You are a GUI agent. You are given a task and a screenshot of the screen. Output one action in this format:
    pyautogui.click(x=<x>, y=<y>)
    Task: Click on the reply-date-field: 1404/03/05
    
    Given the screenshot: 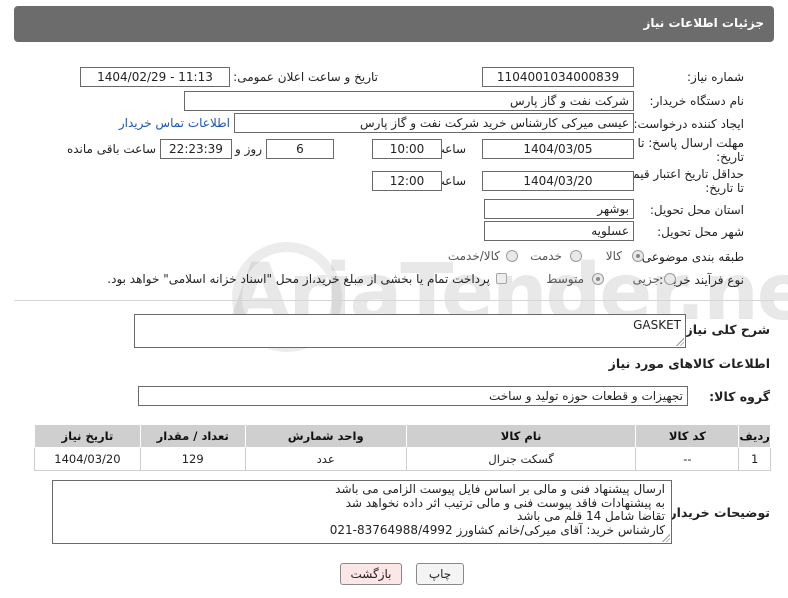 What is the action you would take?
    pyautogui.click(x=558, y=149)
    